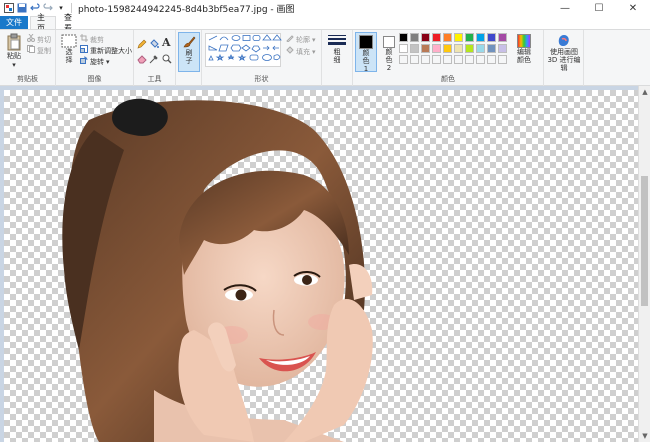  Describe the element at coordinates (337, 41) in the screenshot. I see `line-width-icon` at that location.